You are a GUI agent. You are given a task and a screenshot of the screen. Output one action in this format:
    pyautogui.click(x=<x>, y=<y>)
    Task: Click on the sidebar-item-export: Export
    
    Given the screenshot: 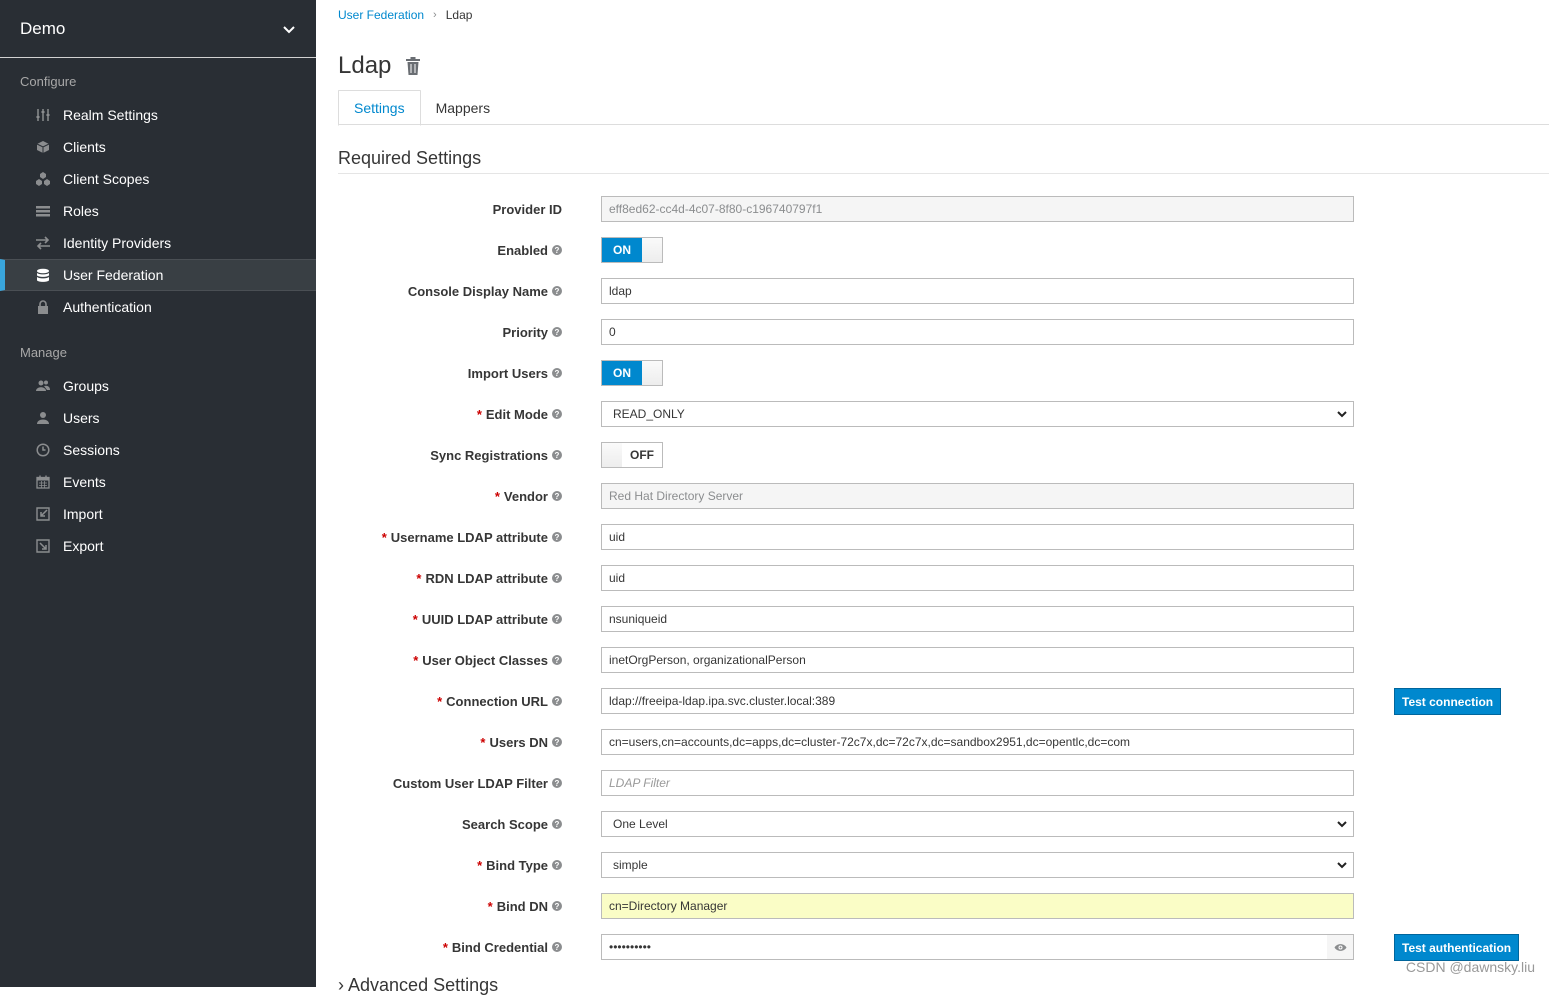 What is the action you would take?
    pyautogui.click(x=158, y=546)
    